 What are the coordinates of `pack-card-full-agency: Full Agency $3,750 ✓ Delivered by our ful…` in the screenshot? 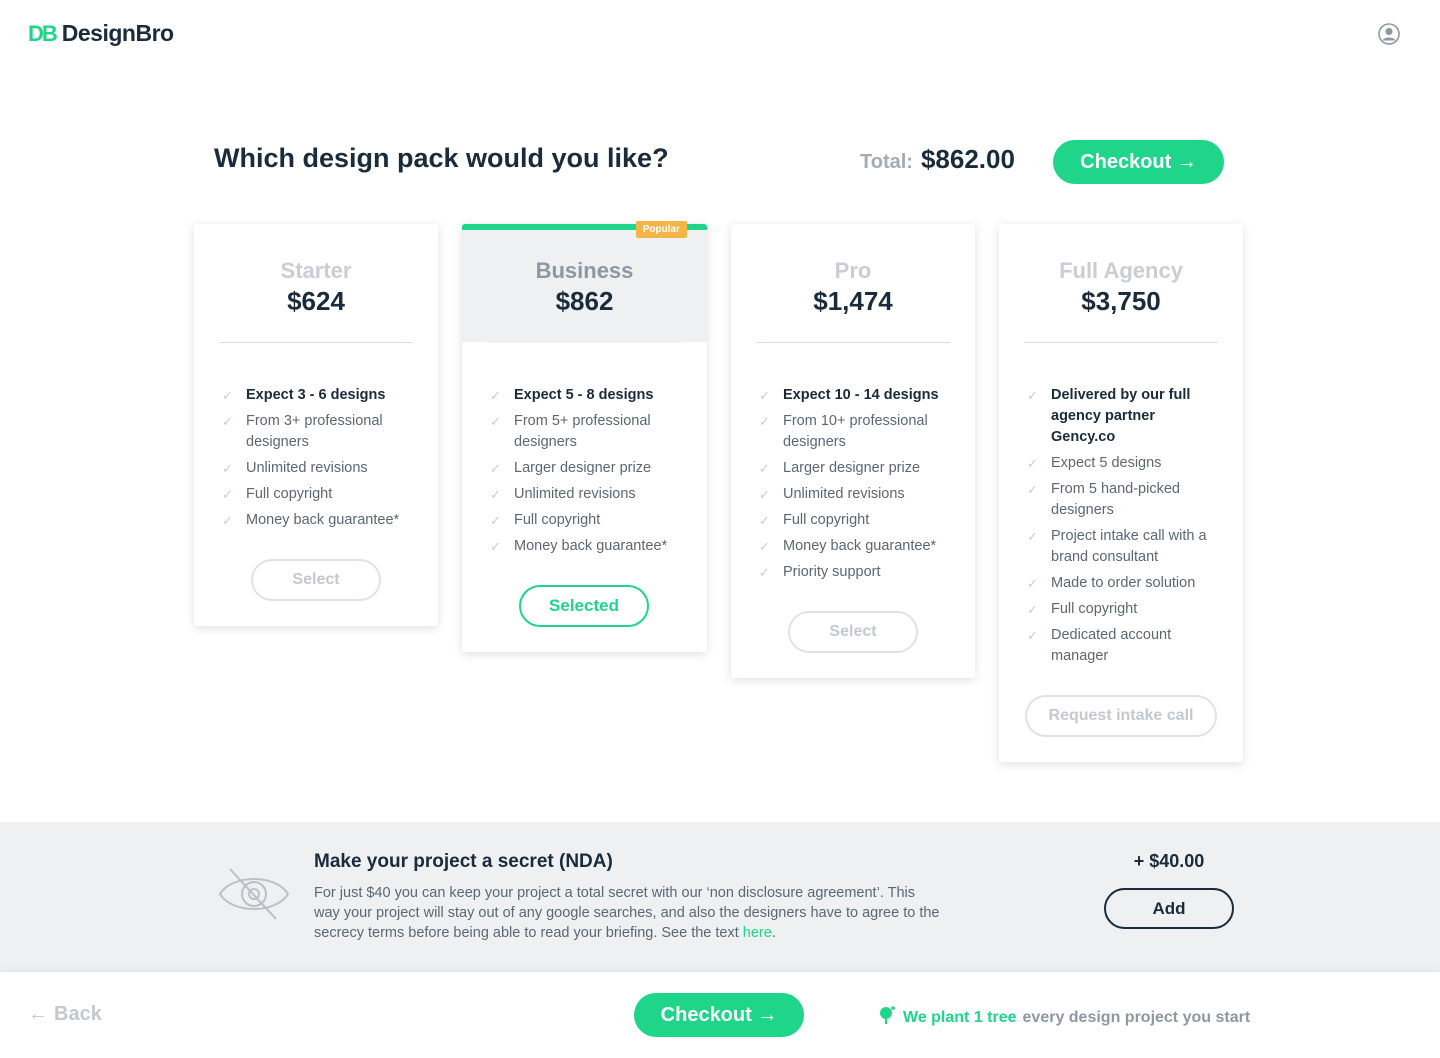 It's located at (1121, 493).